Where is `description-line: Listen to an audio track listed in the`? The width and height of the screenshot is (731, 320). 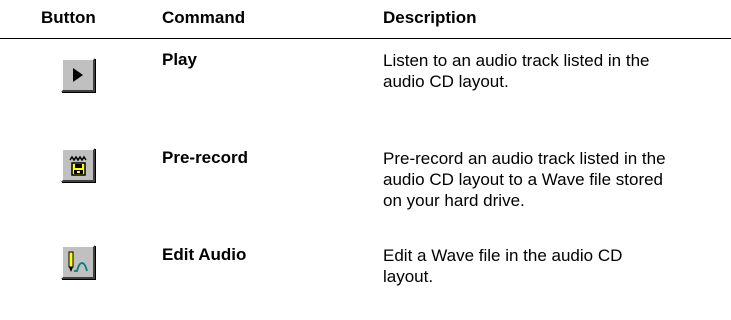 description-line: Listen to an audio track listed in the is located at coordinates (516, 60).